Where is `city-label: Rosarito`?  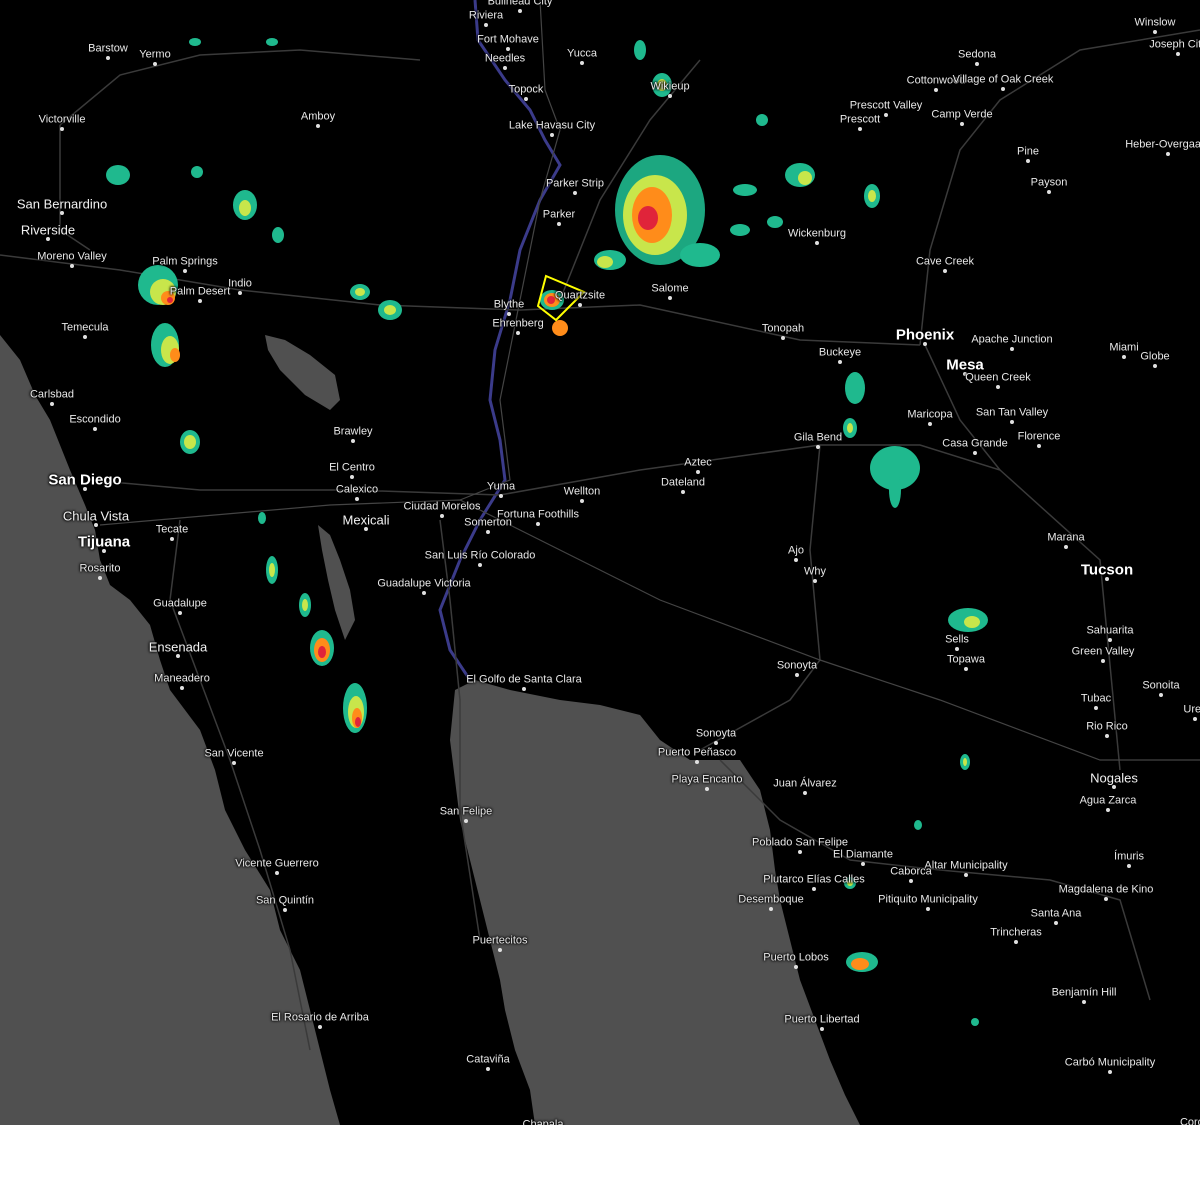 city-label: Rosarito is located at coordinates (100, 568).